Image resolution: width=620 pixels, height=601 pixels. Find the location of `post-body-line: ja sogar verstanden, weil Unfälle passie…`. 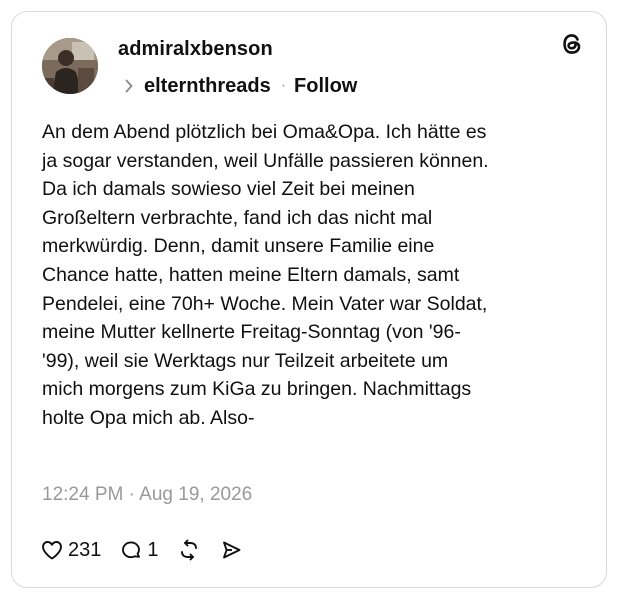

post-body-line: ja sogar verstanden, weil Unfälle passie… is located at coordinates (265, 160).